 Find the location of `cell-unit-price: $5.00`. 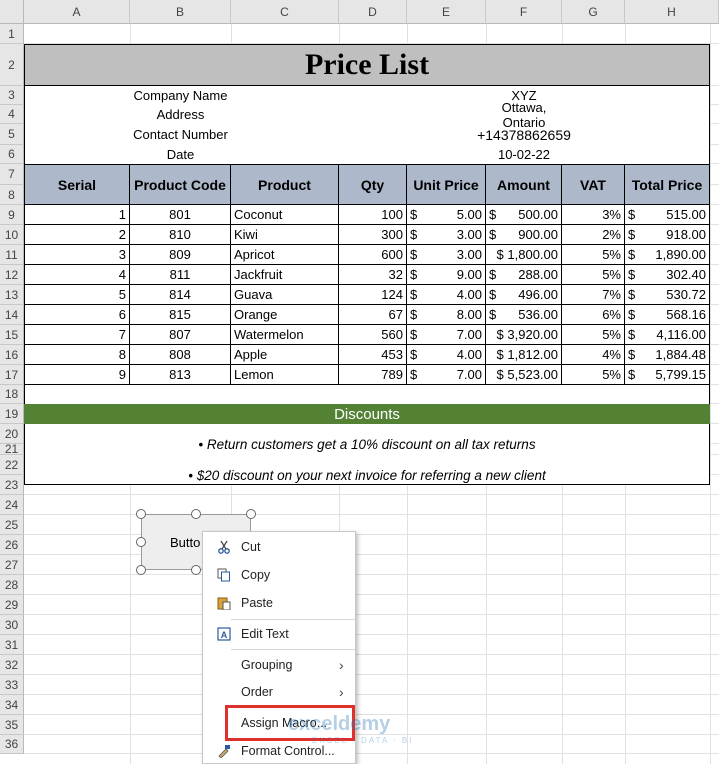

cell-unit-price: $5.00 is located at coordinates (446, 215).